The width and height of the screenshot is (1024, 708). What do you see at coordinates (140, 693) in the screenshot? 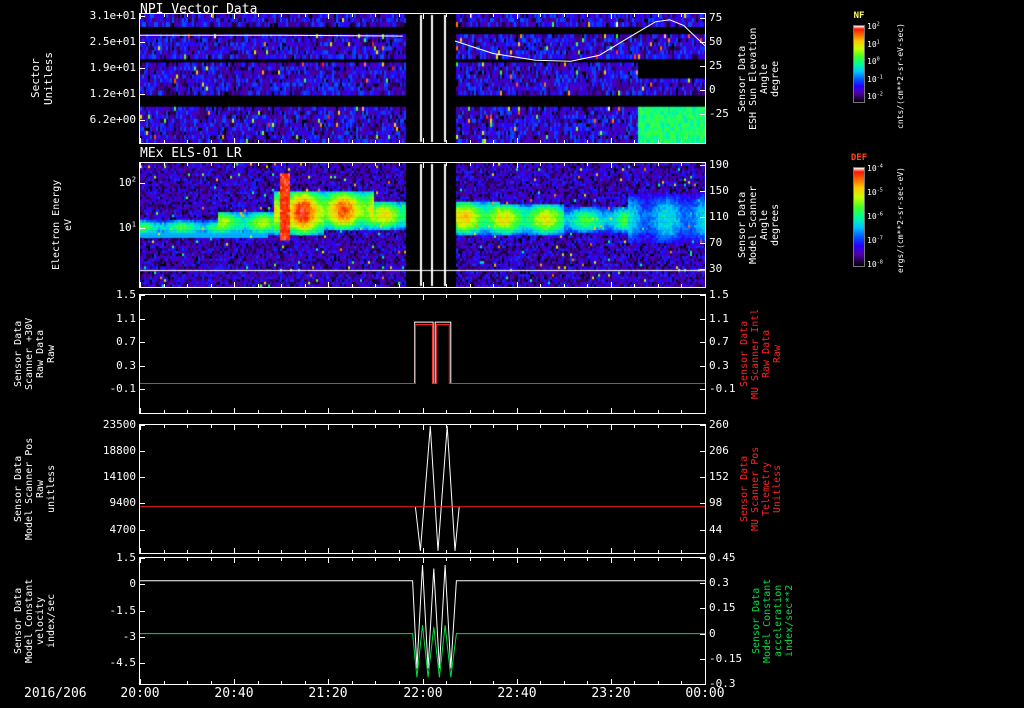
I see `x-tick-label: 20:00` at bounding box center [140, 693].